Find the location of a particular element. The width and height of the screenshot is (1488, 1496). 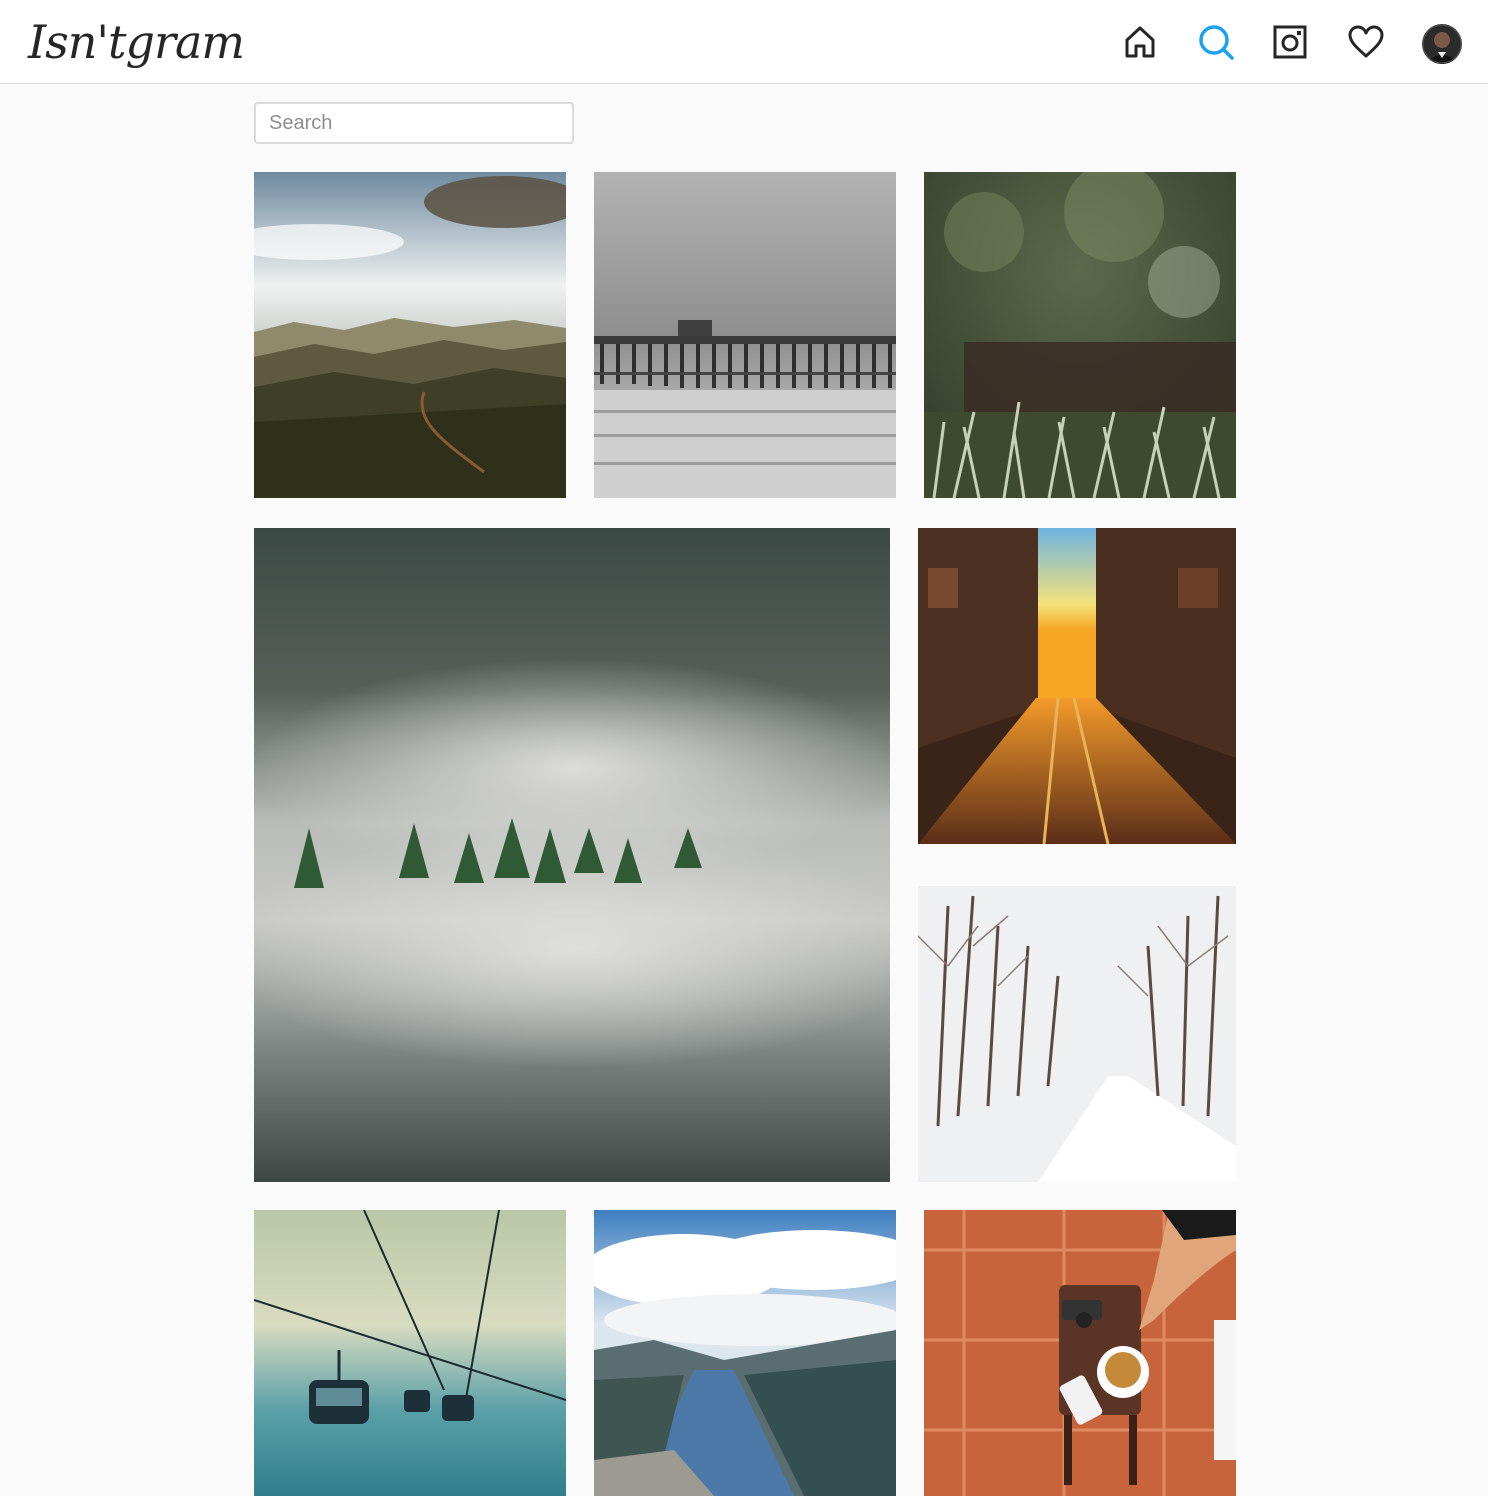

photo-grass-bokeh is located at coordinates (1080, 335).